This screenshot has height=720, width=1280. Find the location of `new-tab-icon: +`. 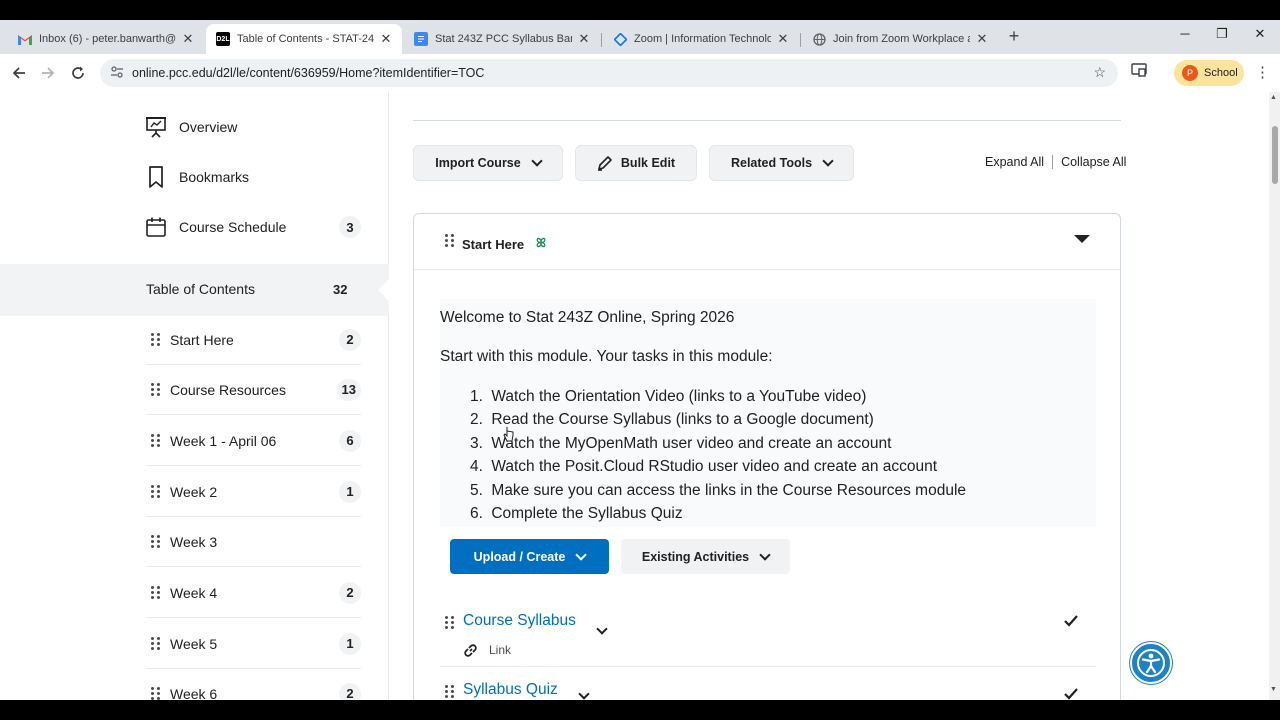

new-tab-icon: + is located at coordinates (1014, 36).